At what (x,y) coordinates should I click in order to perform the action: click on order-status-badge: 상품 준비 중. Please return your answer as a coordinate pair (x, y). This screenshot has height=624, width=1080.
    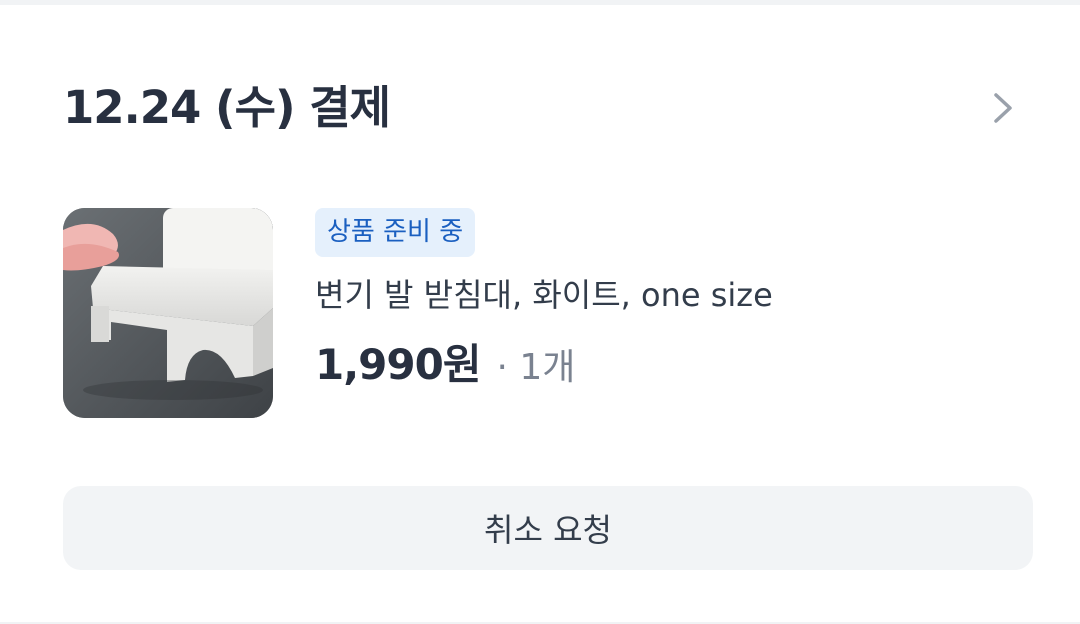
    Looking at the image, I should click on (395, 232).